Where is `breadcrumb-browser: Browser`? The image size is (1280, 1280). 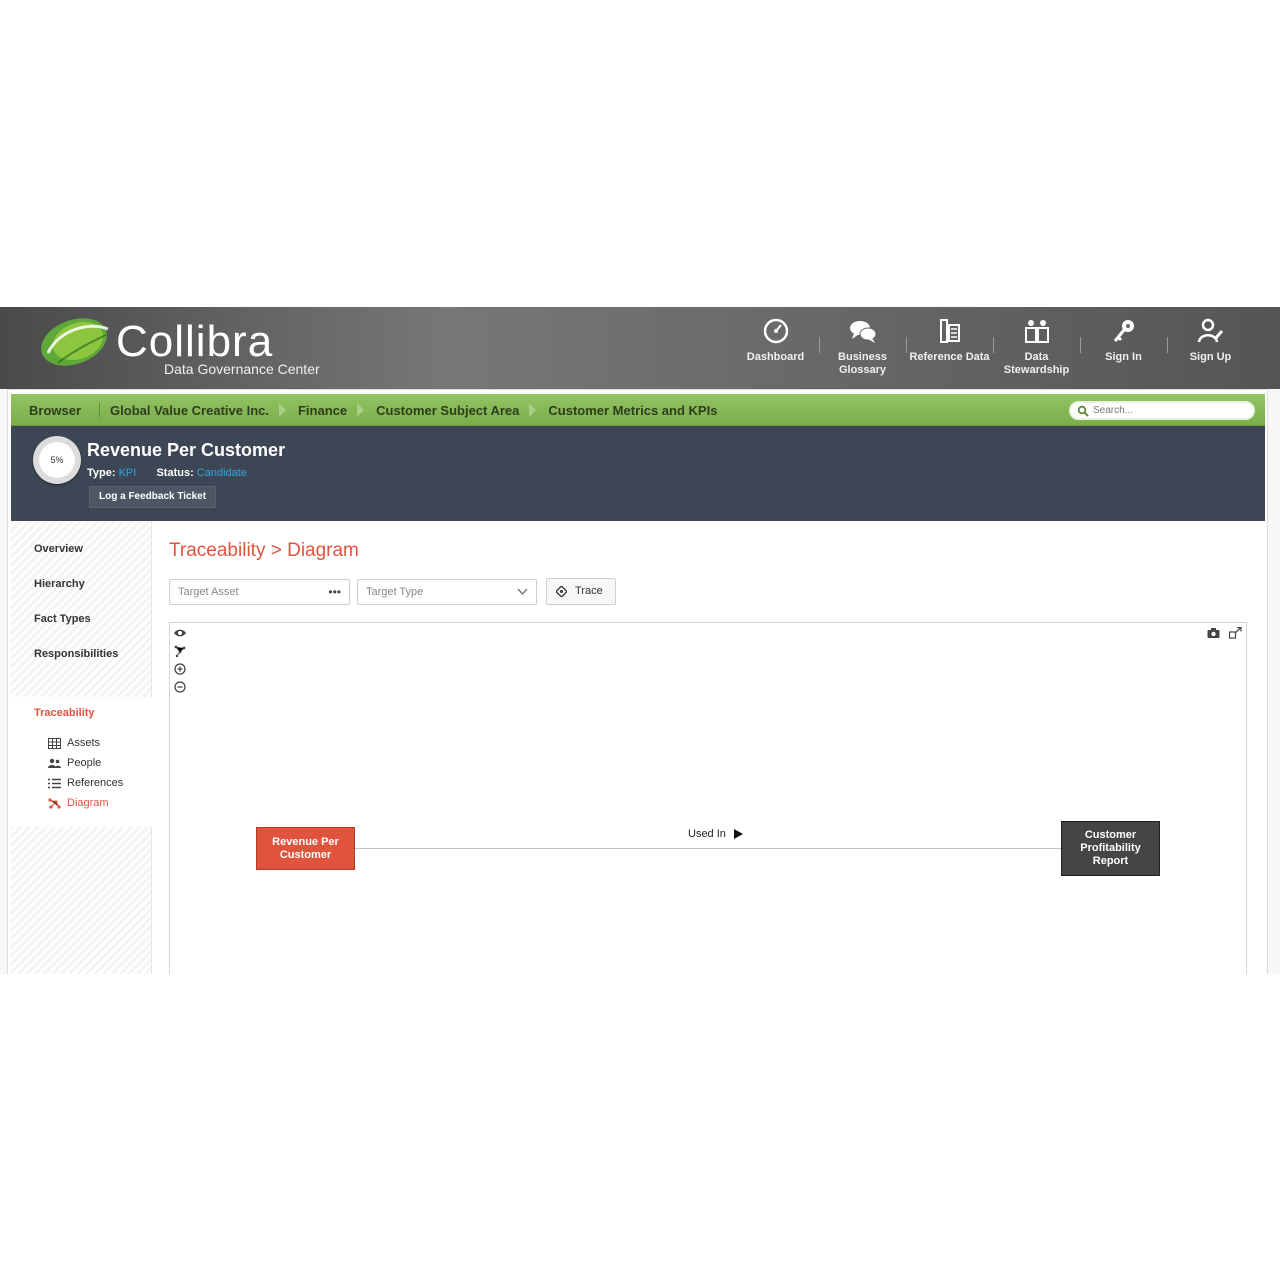 breadcrumb-browser: Browser is located at coordinates (55, 410).